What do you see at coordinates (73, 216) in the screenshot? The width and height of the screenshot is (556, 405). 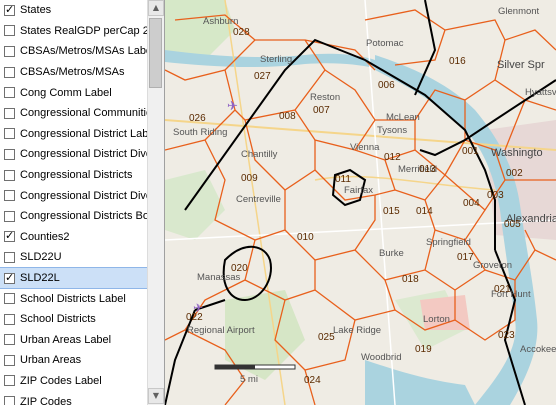 I see `layer-item: Congressional Districts Bo` at bounding box center [73, 216].